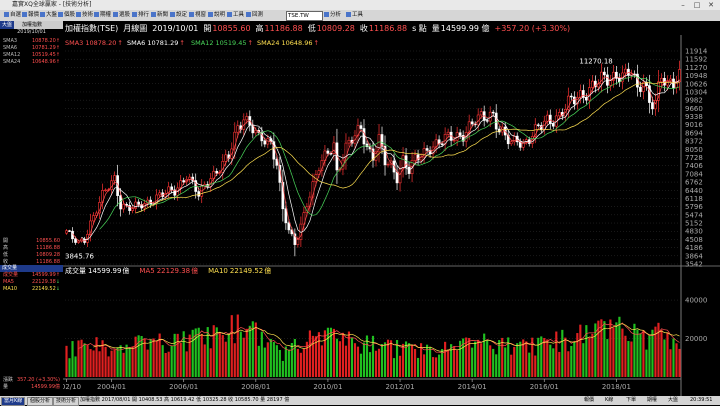 This screenshot has height=406, width=720. Describe the element at coordinates (354, 15) in the screenshot. I see `menu-right-item-1: 工具` at that location.